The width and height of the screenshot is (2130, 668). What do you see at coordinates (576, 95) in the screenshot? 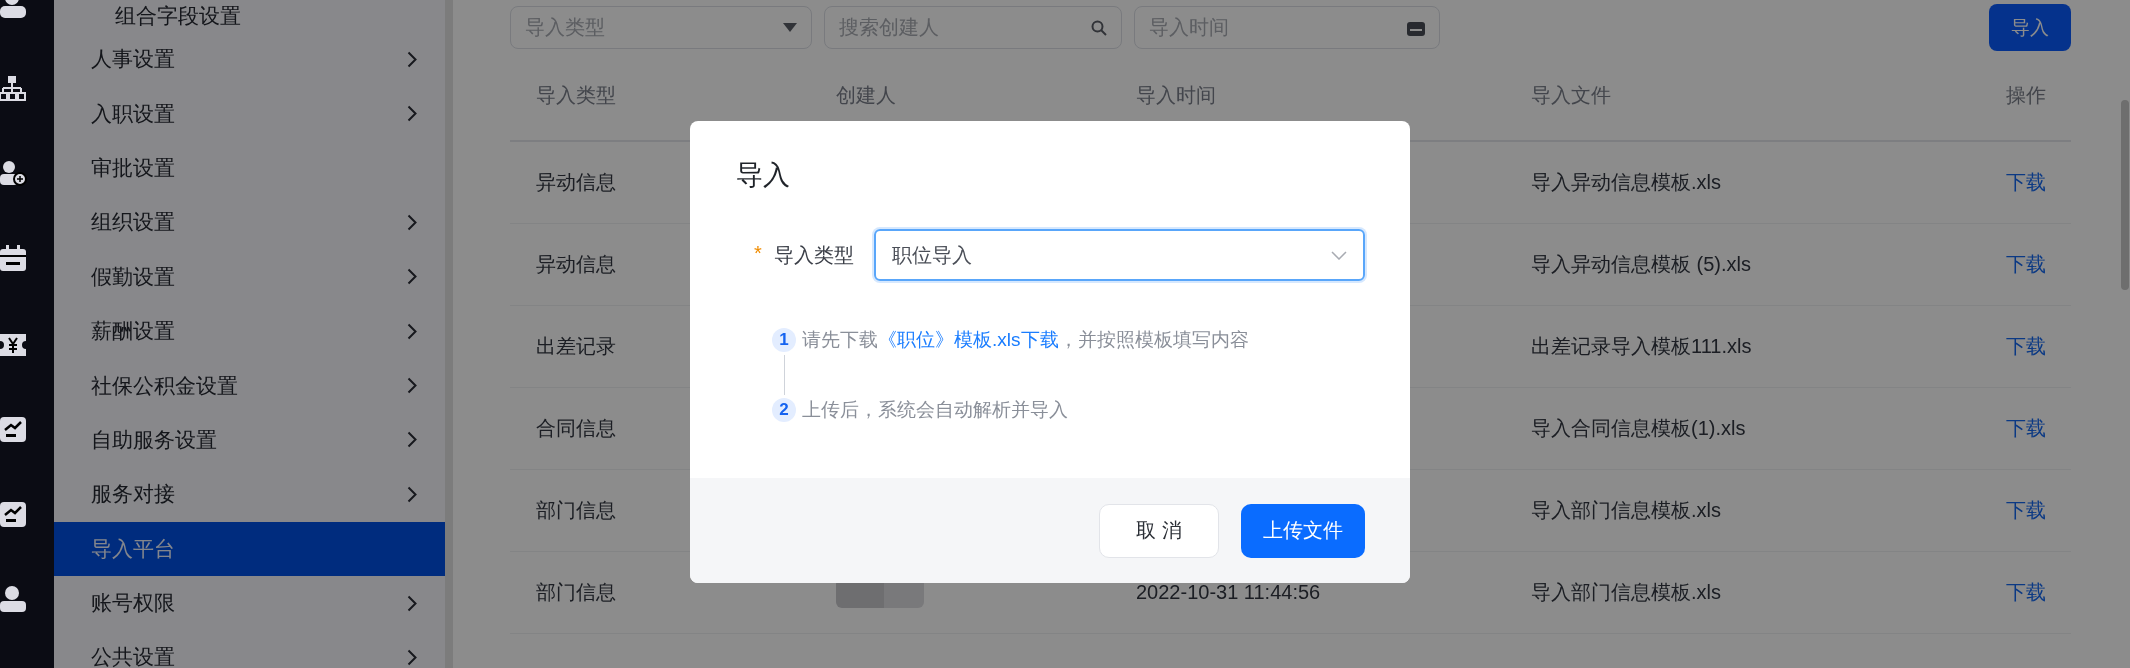
I see `column-header: 导入类型` at bounding box center [576, 95].